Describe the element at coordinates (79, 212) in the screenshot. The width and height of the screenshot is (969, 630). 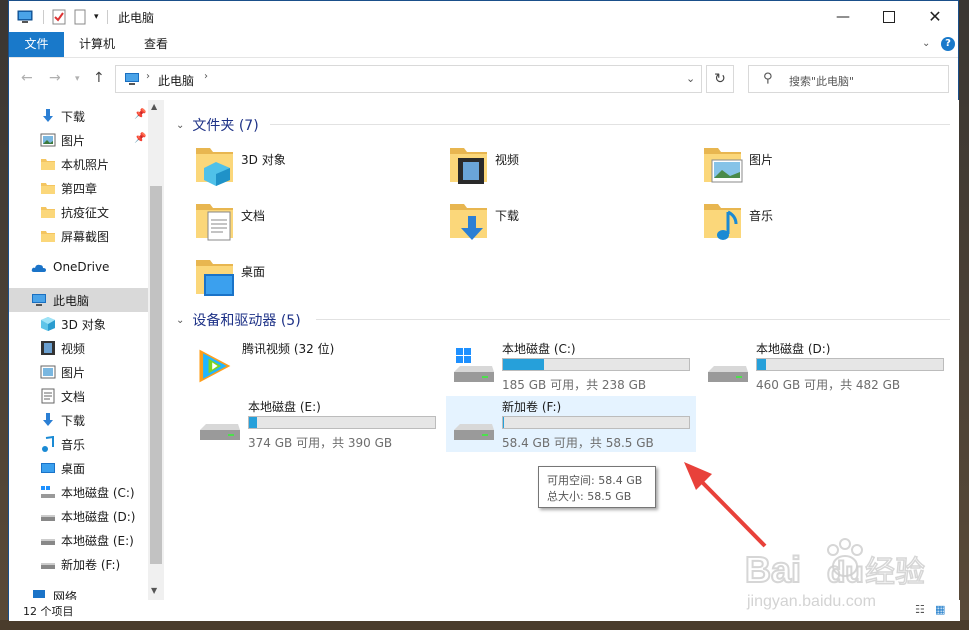
I see `sidebar-item-essay: 抗疫征文` at that location.